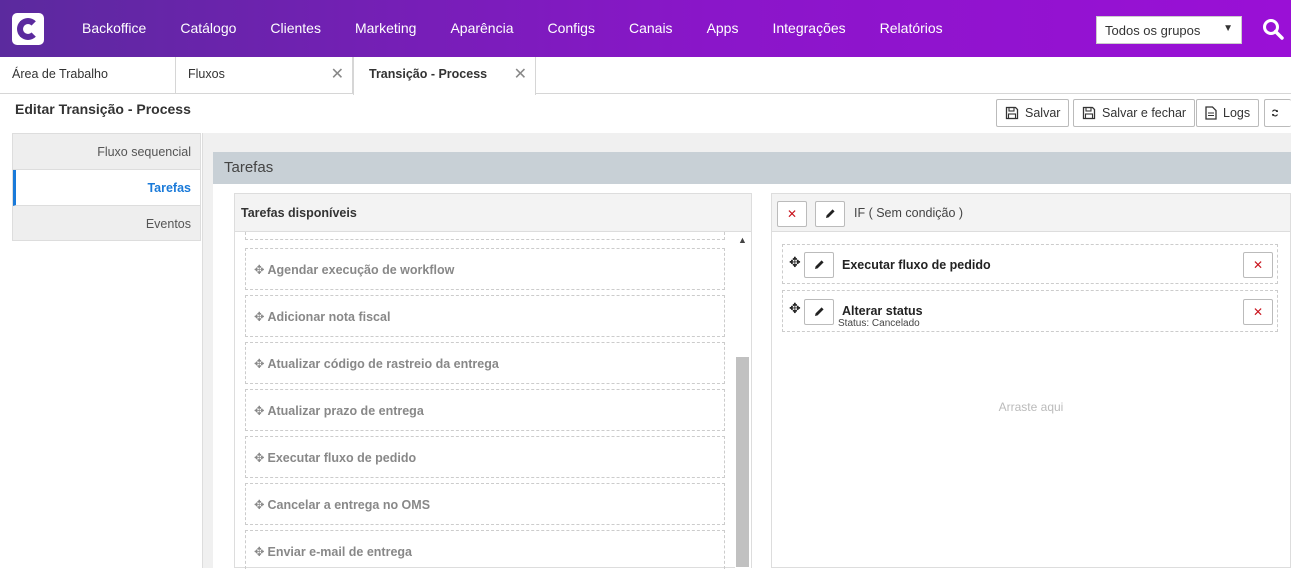 This screenshot has width=1291, height=573. Describe the element at coordinates (1031, 407) in the screenshot. I see `drop-zone-hint: Arraste aqui` at that location.